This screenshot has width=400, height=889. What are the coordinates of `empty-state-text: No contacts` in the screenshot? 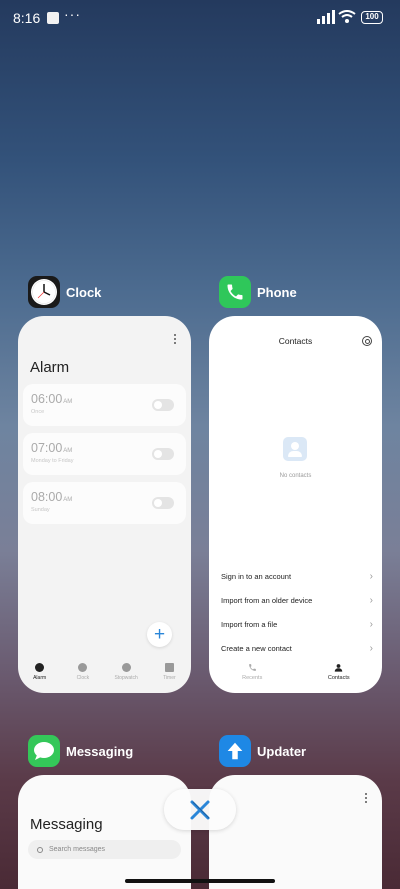 It's located at (295, 476).